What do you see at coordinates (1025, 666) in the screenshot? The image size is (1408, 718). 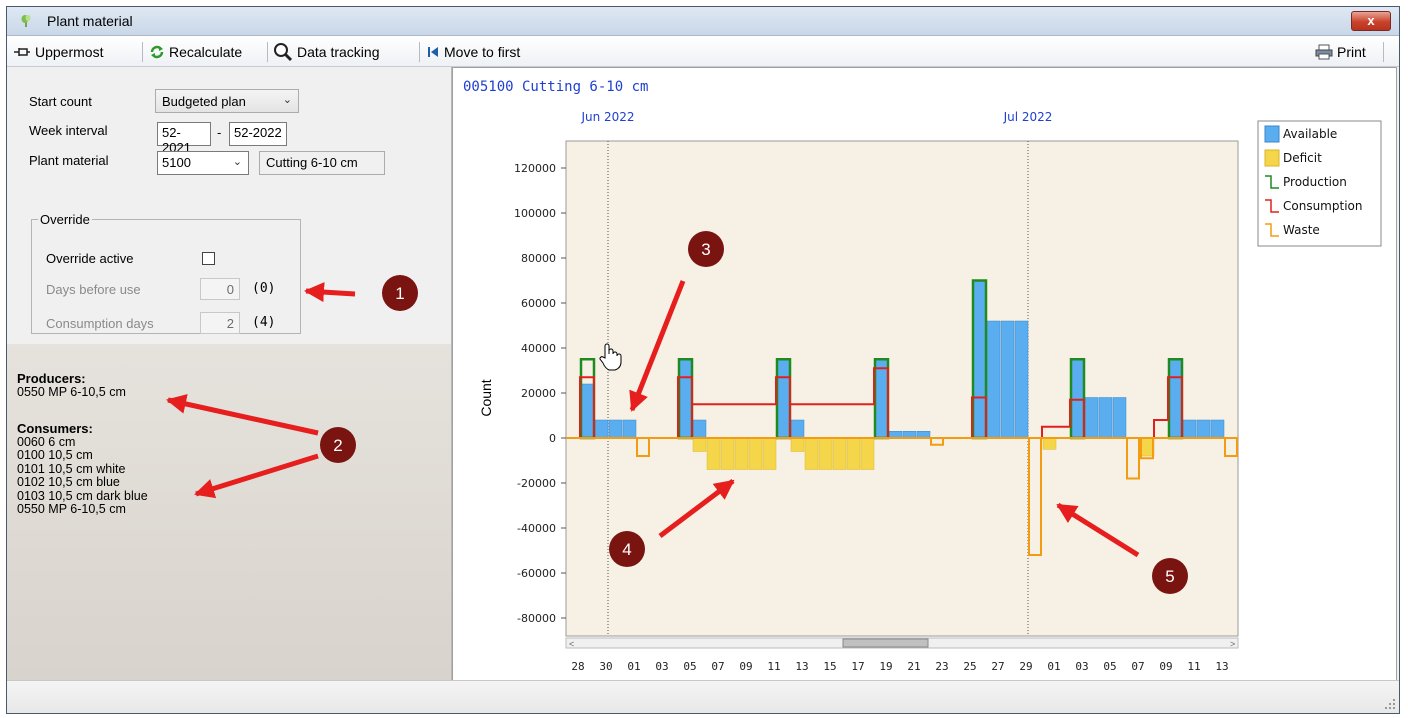 I see `x-tick-label: 29` at bounding box center [1025, 666].